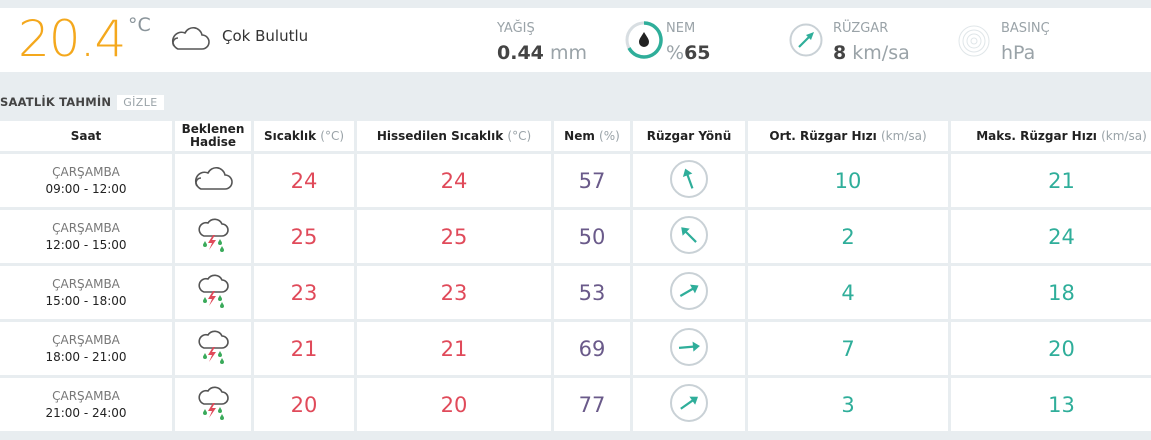  I want to click on table-row: ÇARŞAMBA 18:00 - 21:00 21 21 69 7 20, so click(575, 348).